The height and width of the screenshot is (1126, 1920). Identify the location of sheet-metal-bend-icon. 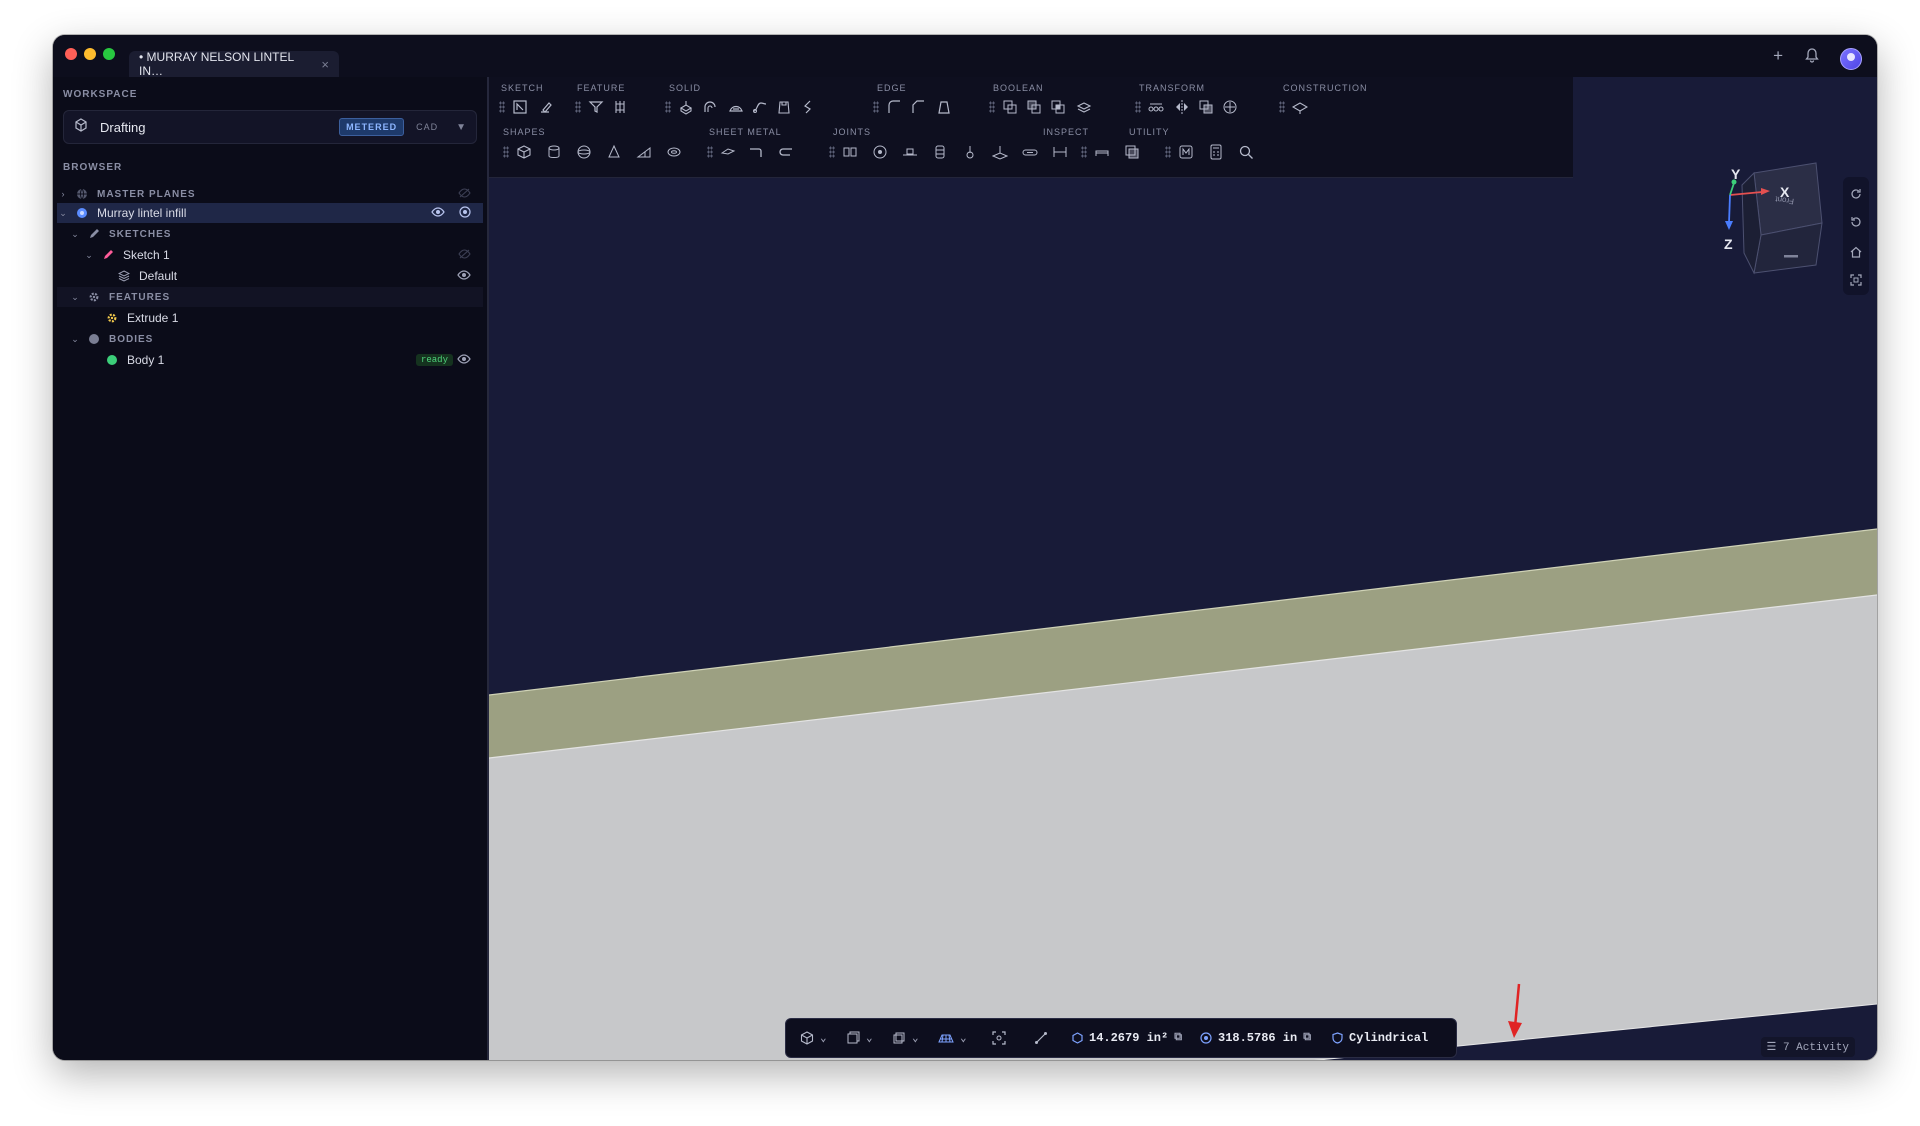
(756, 152).